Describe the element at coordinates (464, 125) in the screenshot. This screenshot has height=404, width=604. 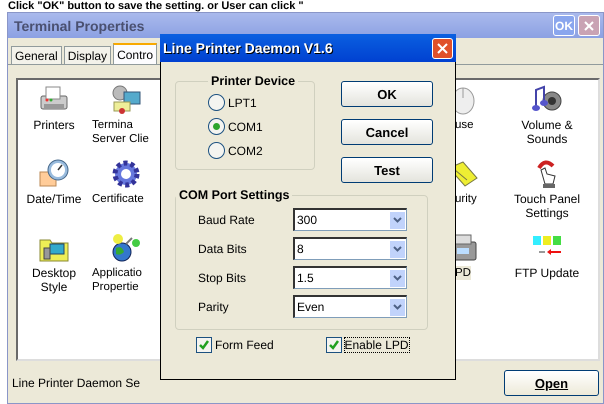
I see `applet-label: use` at that location.